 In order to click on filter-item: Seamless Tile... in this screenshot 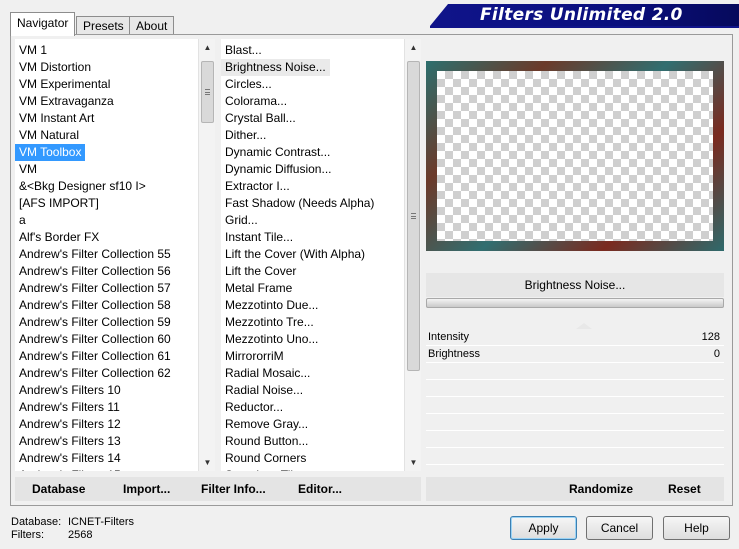, I will do `click(312, 469)`.